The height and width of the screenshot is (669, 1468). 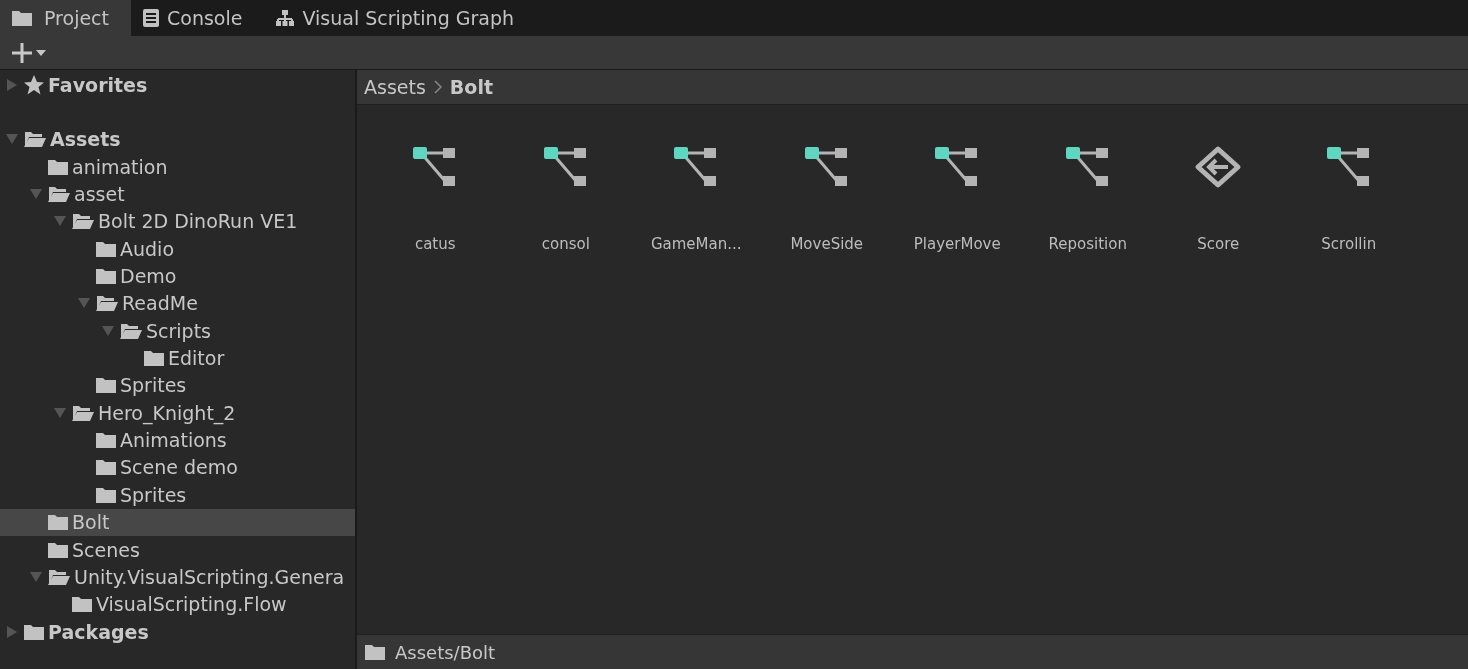 I want to click on file-name: catus, so click(x=435, y=244).